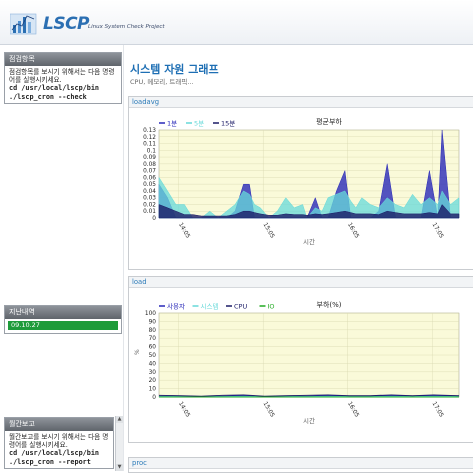 The width and height of the screenshot is (473, 473). What do you see at coordinates (119, 443) in the screenshot?
I see `scrollbar: ▲ ▼` at bounding box center [119, 443].